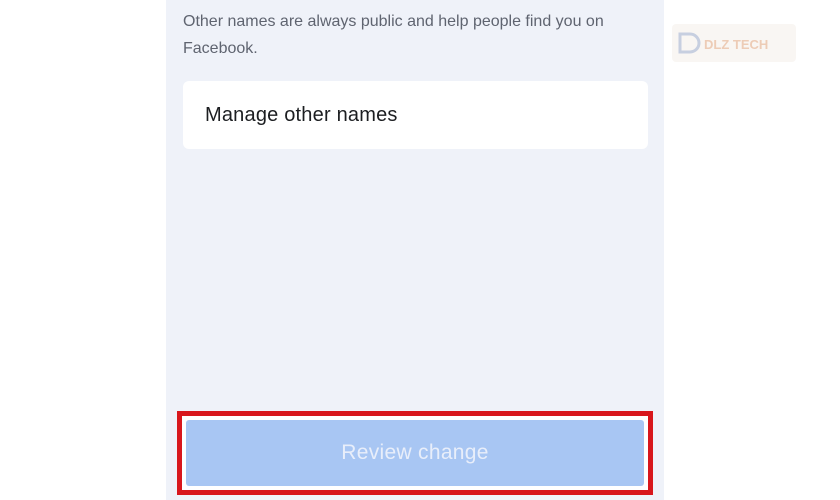 This screenshot has width=840, height=500. I want to click on watermark-logo: DLZ TECH, so click(734, 43).